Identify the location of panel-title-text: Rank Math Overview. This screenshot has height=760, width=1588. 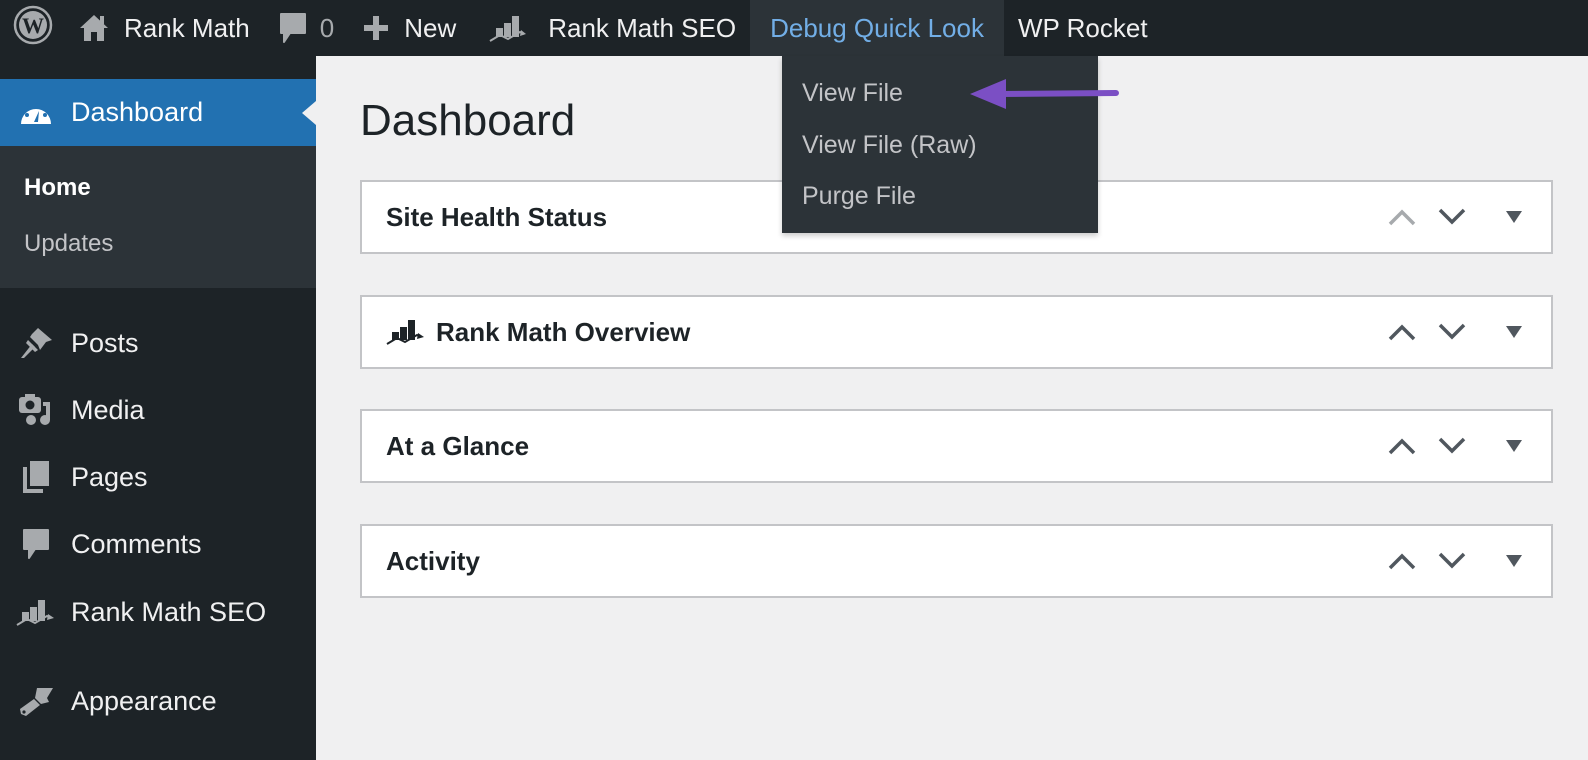
(563, 331).